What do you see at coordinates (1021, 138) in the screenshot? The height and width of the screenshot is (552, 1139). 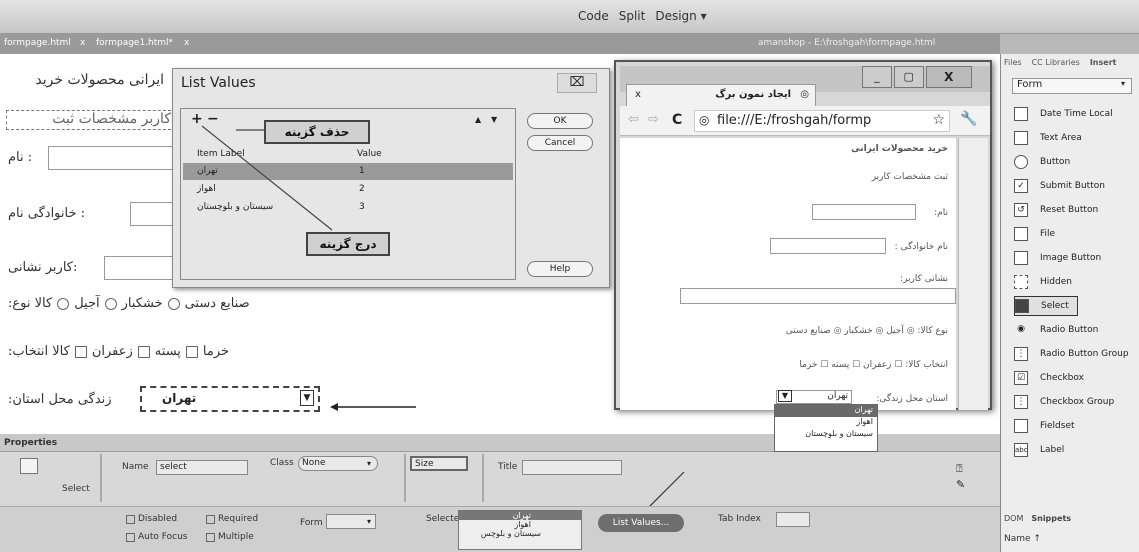 I see `textarea-icon` at bounding box center [1021, 138].